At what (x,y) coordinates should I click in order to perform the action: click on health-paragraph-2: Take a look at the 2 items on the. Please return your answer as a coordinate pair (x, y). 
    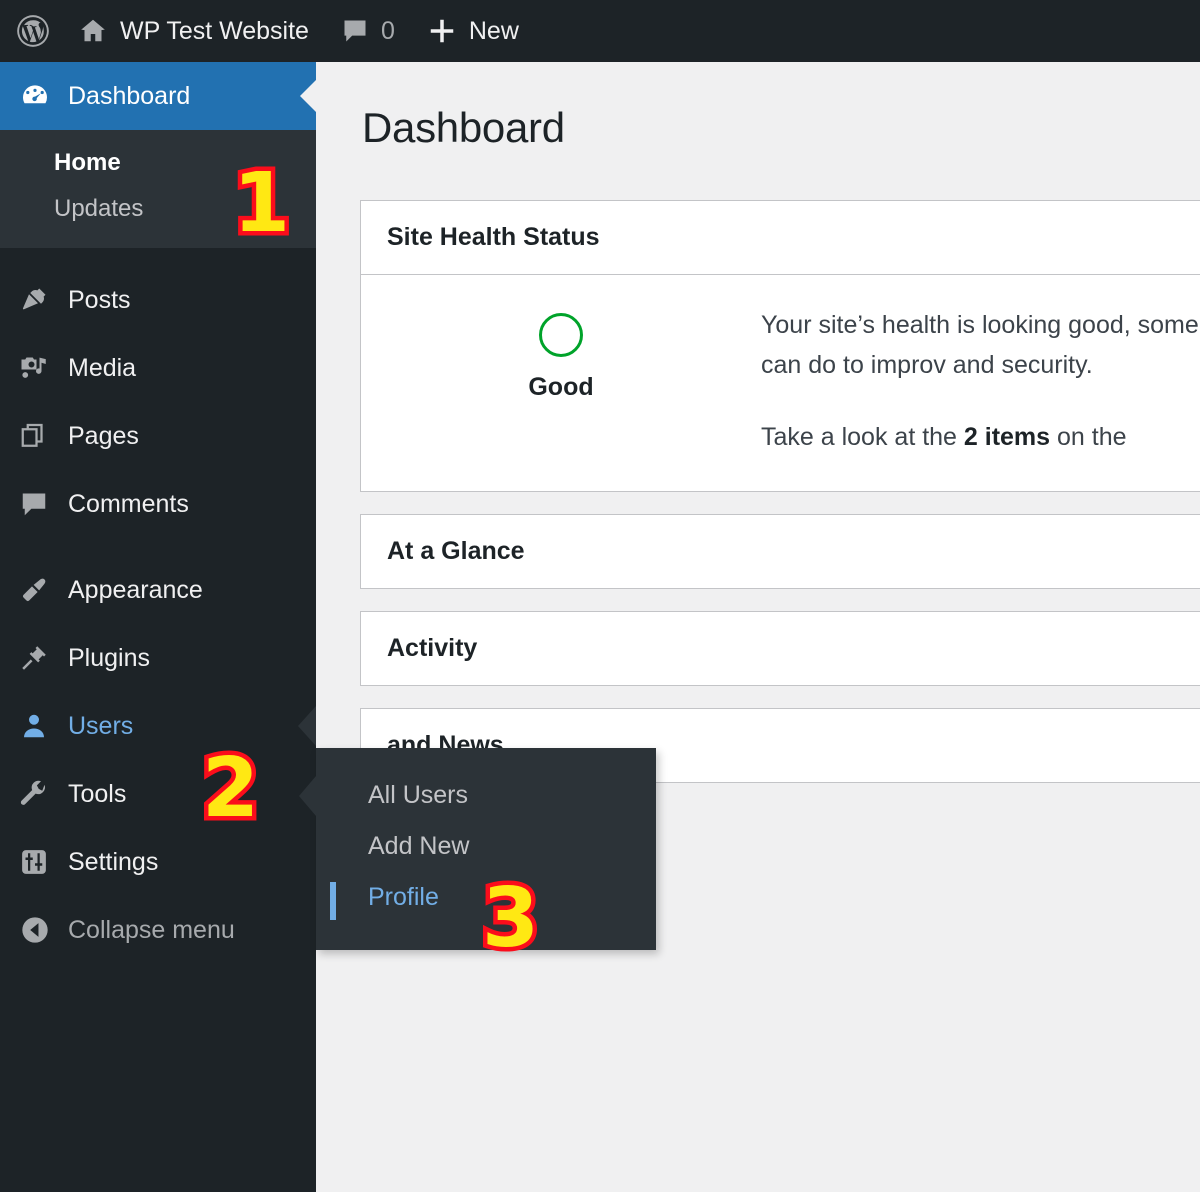
    Looking at the image, I should click on (980, 437).